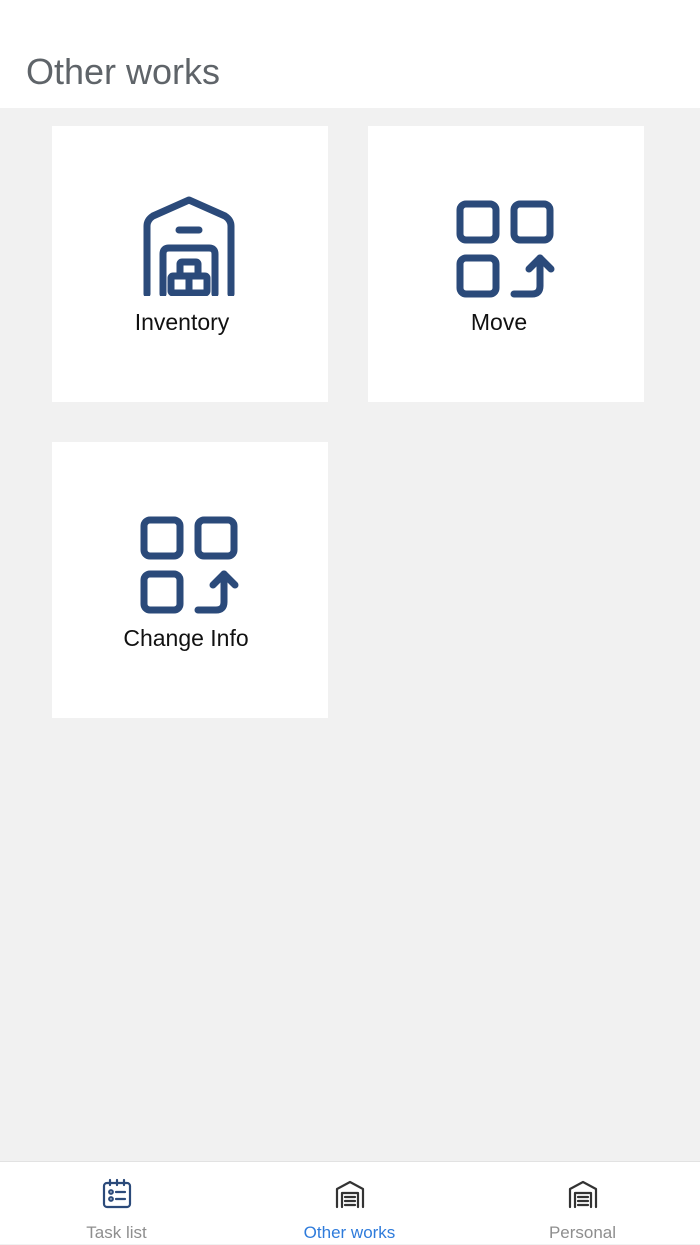 This screenshot has height=1245, width=700. What do you see at coordinates (182, 322) in the screenshot?
I see `inventory-label: Inventory` at bounding box center [182, 322].